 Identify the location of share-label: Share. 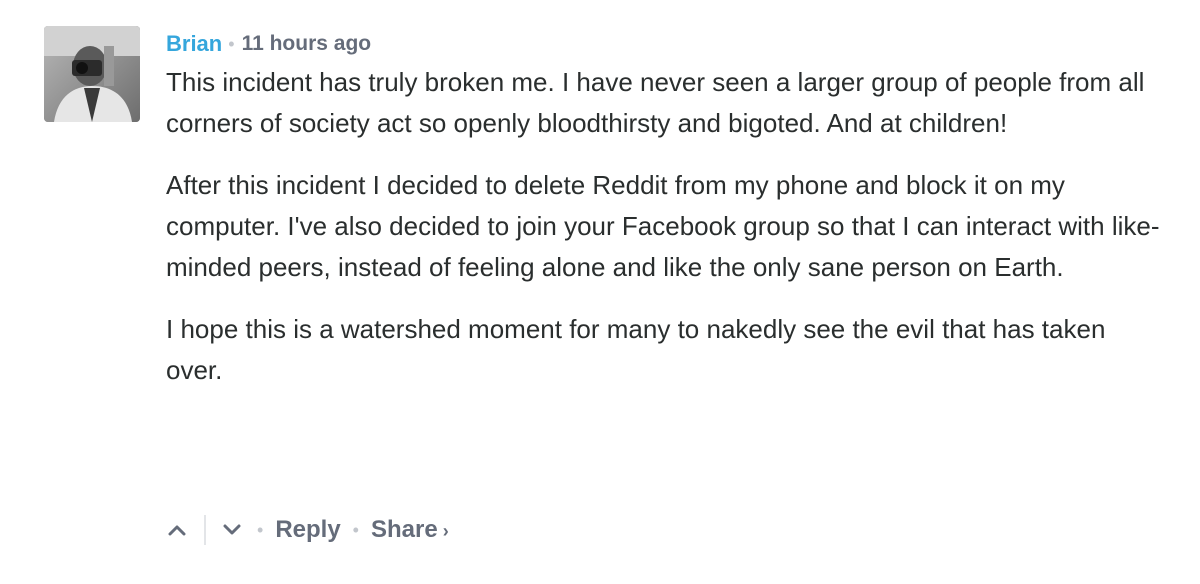
(404, 529).